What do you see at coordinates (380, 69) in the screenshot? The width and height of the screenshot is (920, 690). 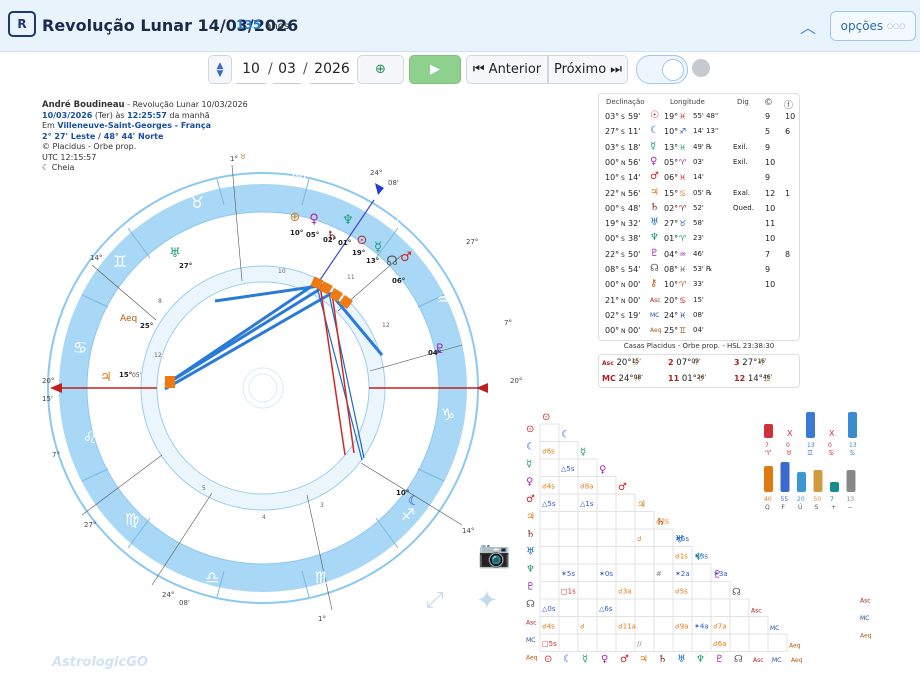 I see `globe-icon: ⊕` at bounding box center [380, 69].